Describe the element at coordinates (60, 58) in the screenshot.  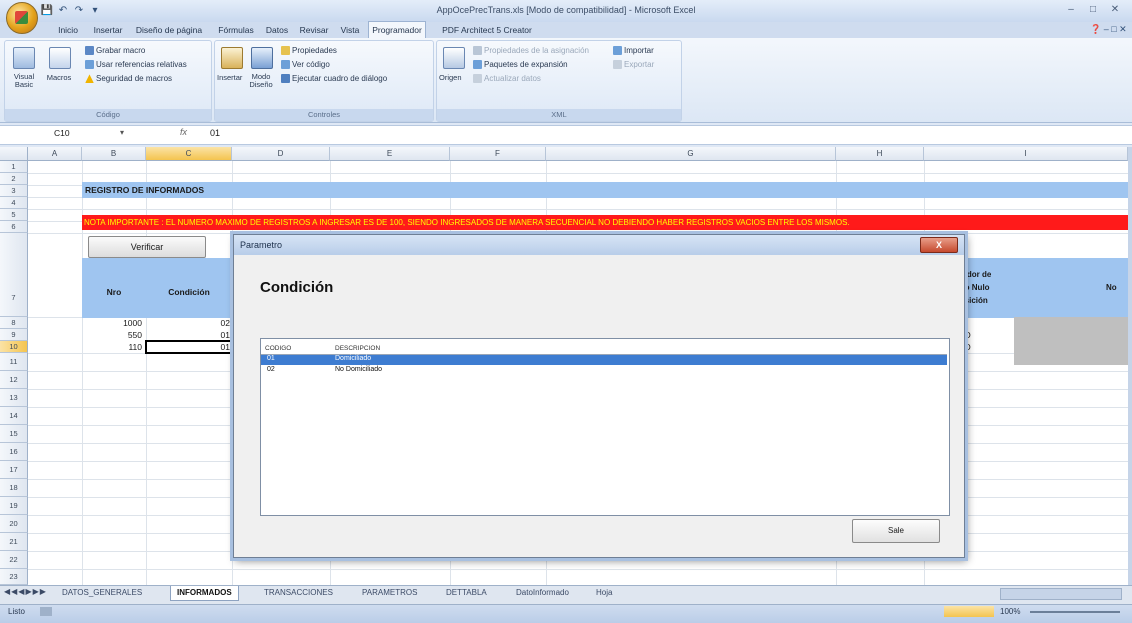
I see `macros-icon` at that location.